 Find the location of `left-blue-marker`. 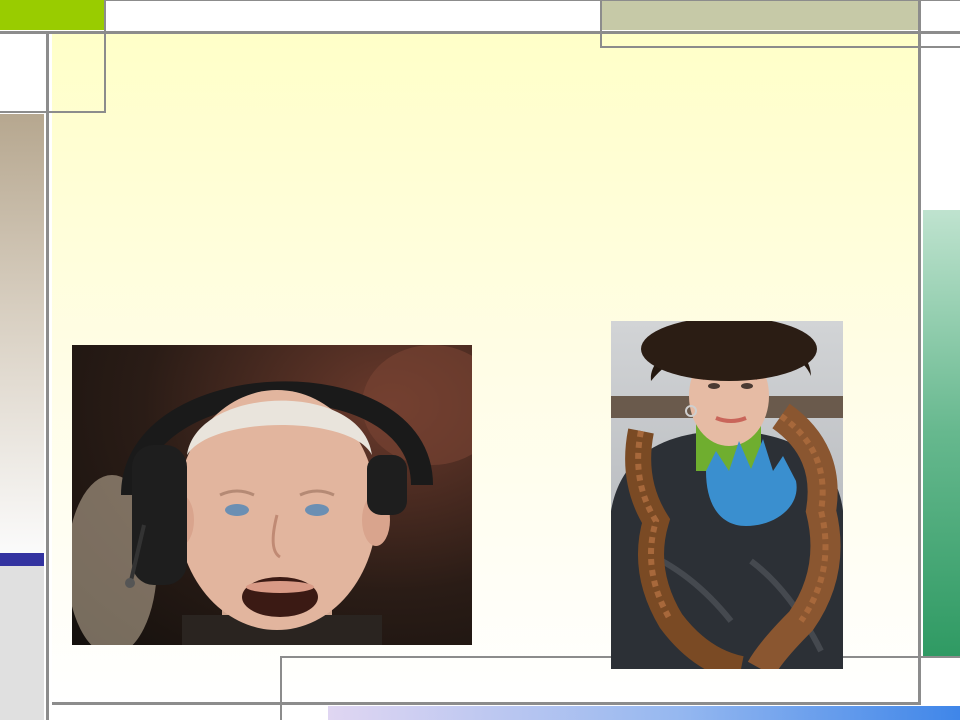

left-blue-marker is located at coordinates (22, 559).